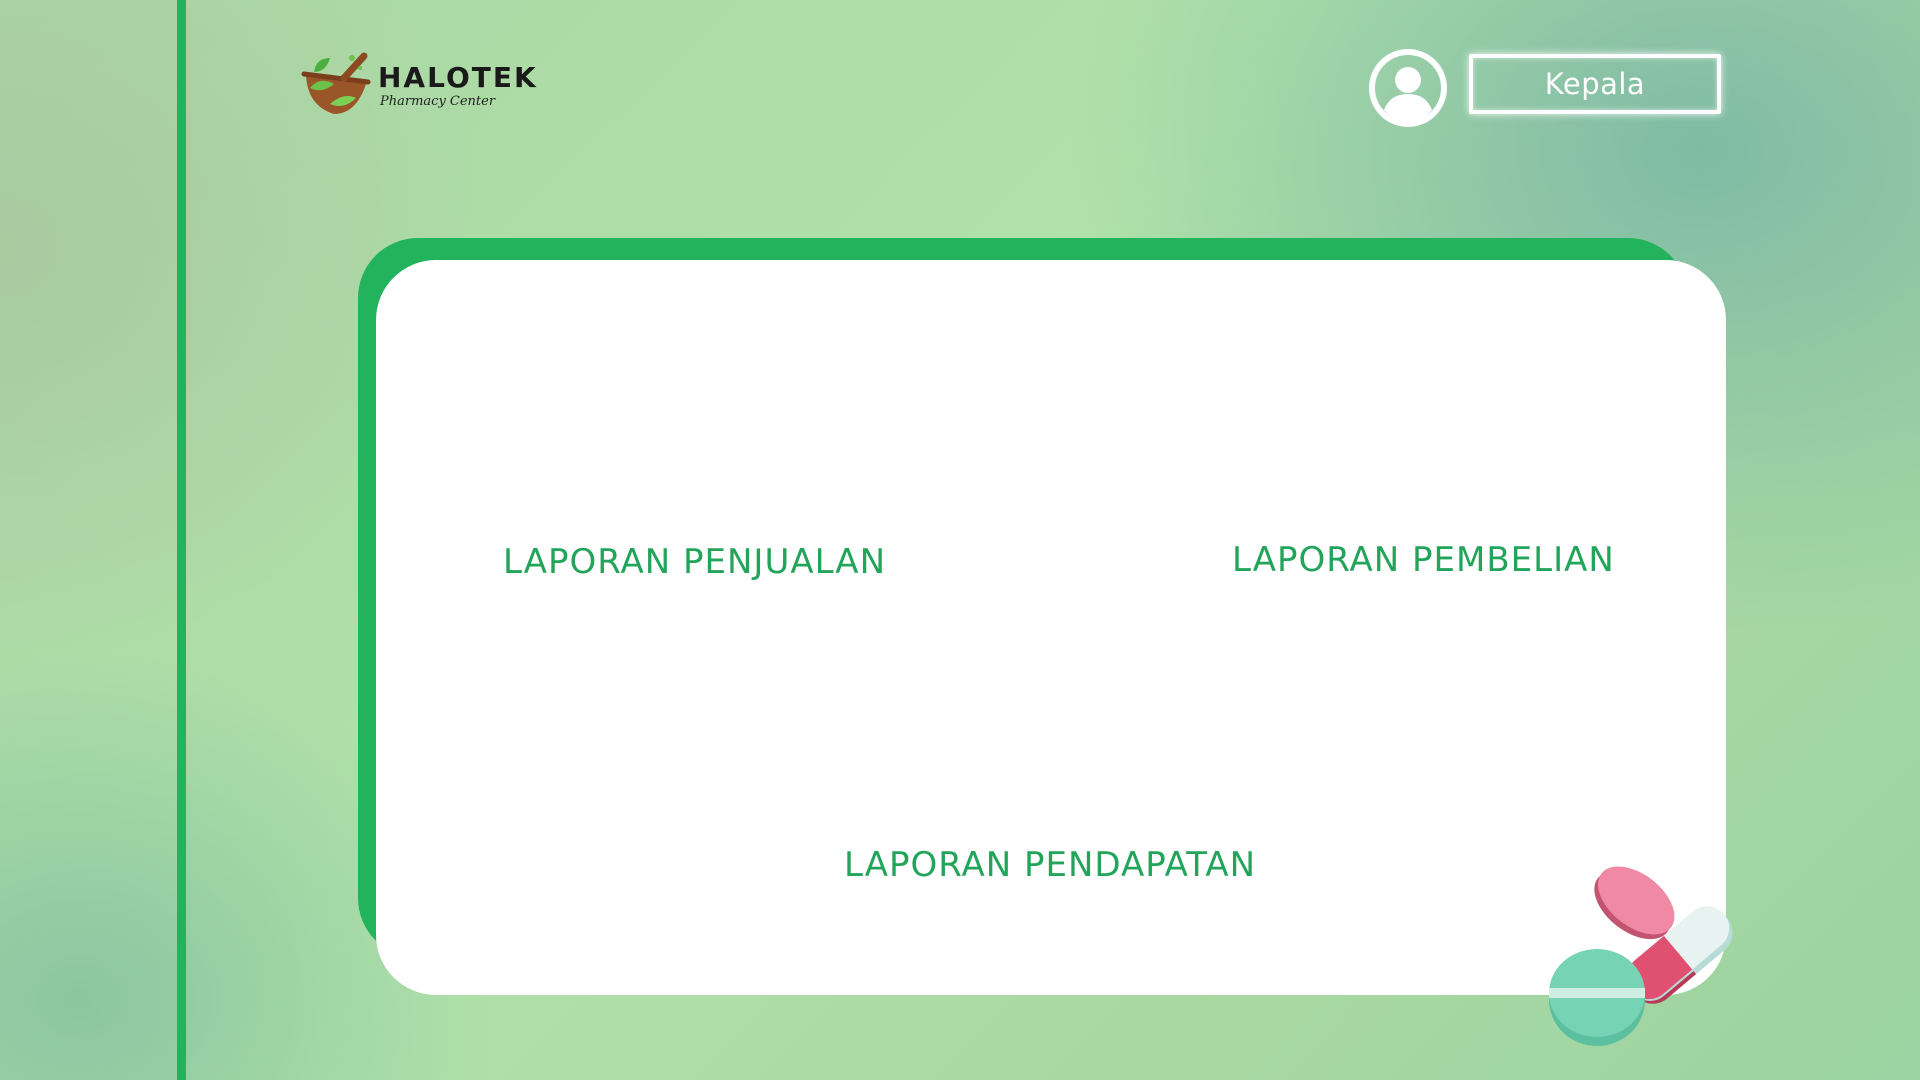 The image size is (1920, 1080). I want to click on brand-title: HALOTEK, so click(458, 77).